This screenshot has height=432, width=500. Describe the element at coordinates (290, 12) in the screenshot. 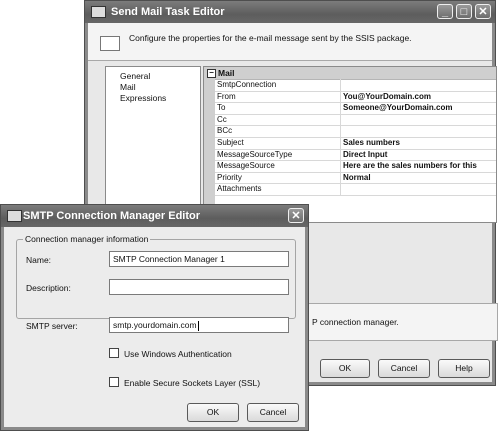

I see `title-bar: Send Mail Task Editor _ □ ✕` at that location.